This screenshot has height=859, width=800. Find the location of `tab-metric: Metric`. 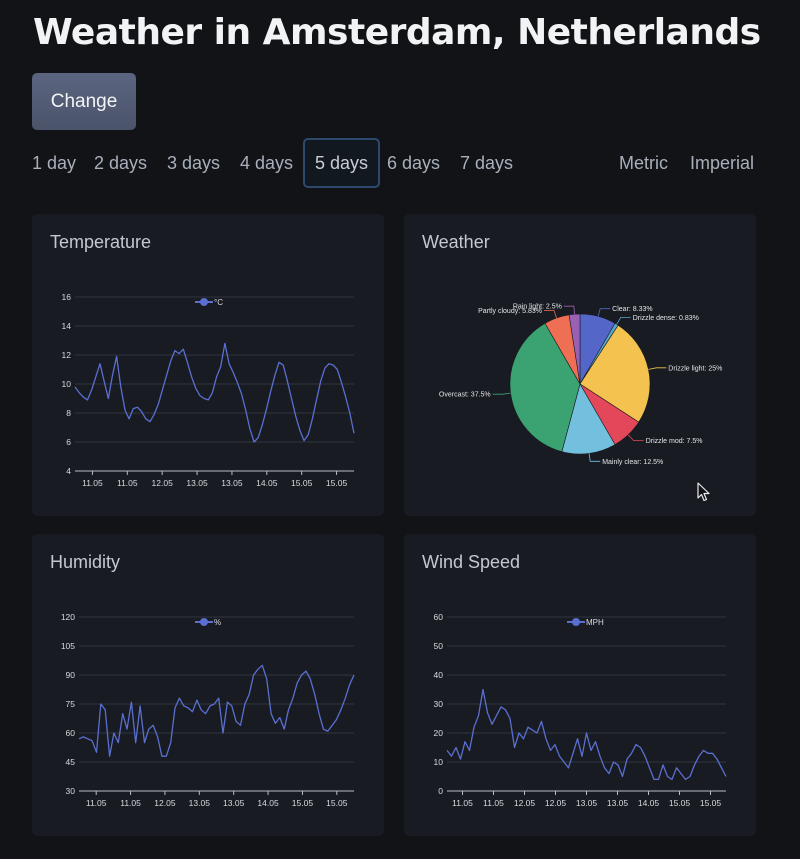

tab-metric: Metric is located at coordinates (643, 163).